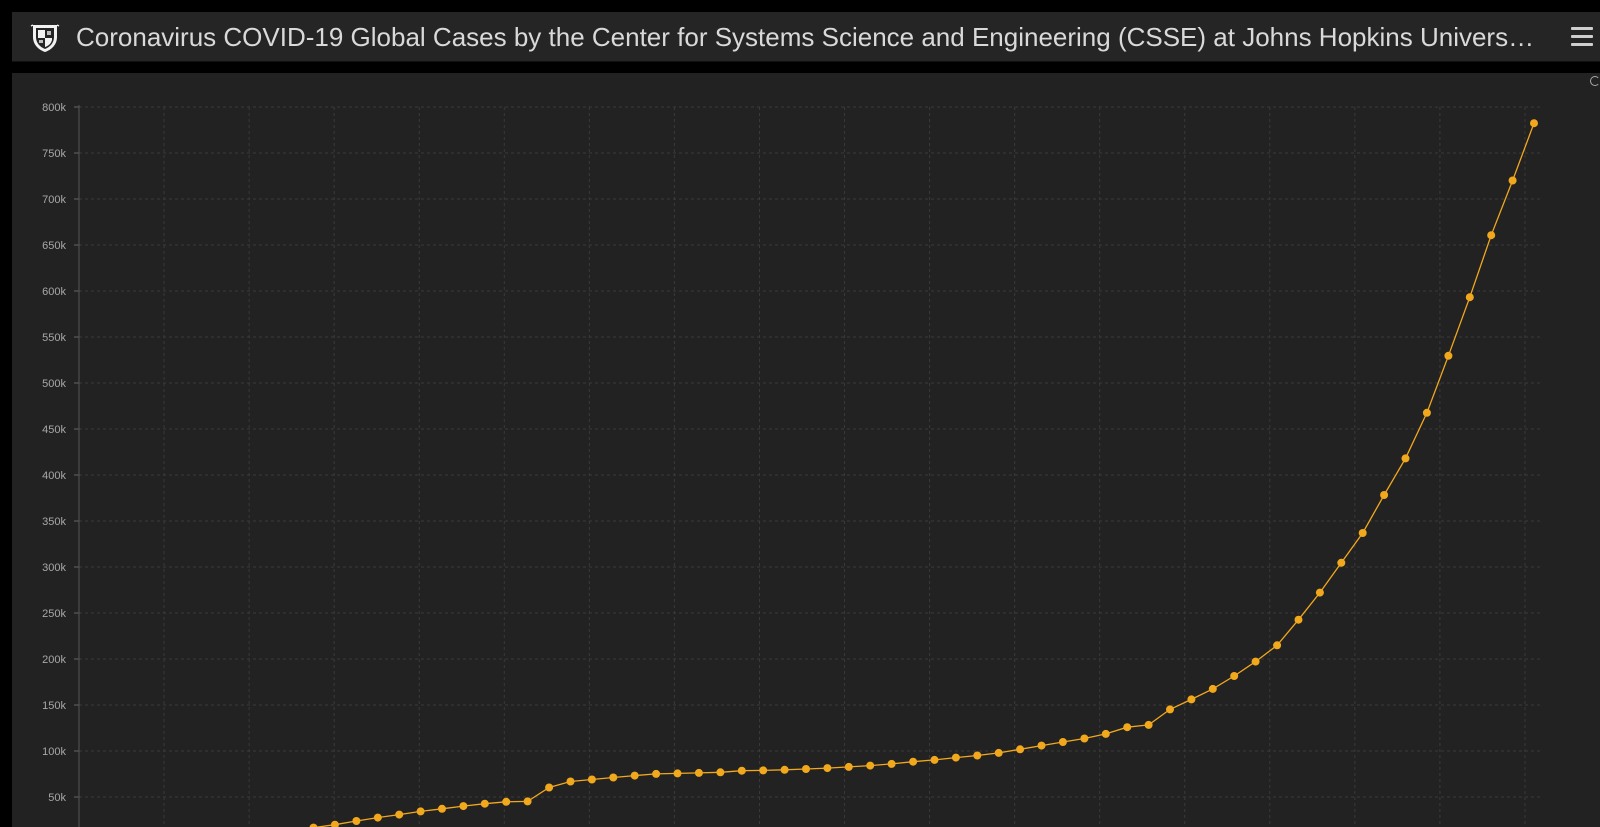 This screenshot has height=827, width=1600. Describe the element at coordinates (54, 522) in the screenshot. I see `y-tick-label: 350k` at that location.